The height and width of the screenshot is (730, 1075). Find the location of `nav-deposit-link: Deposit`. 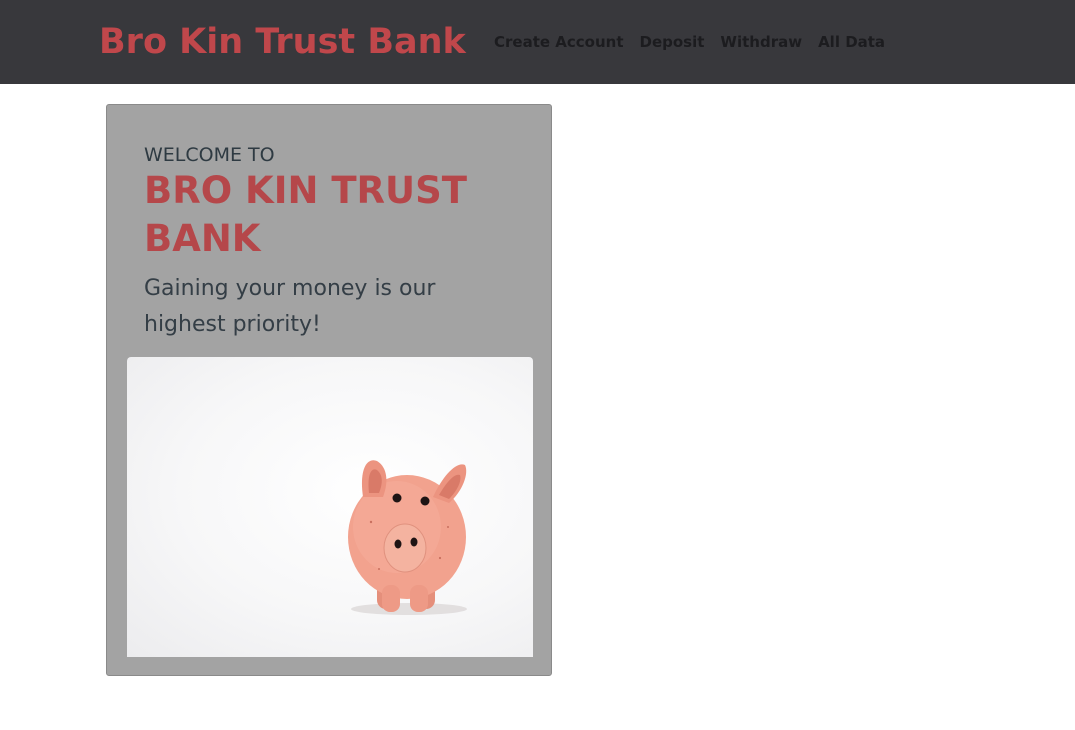

nav-deposit-link: Deposit is located at coordinates (672, 42).